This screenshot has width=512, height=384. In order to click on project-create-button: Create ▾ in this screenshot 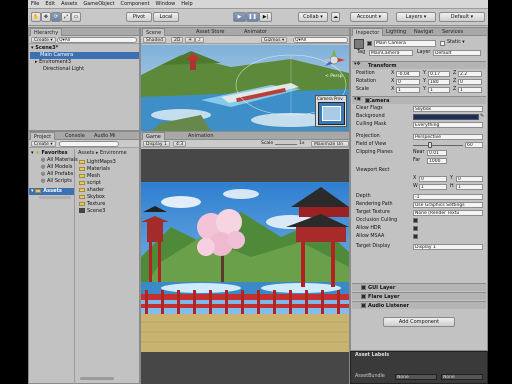, I will do `click(43, 144)`.